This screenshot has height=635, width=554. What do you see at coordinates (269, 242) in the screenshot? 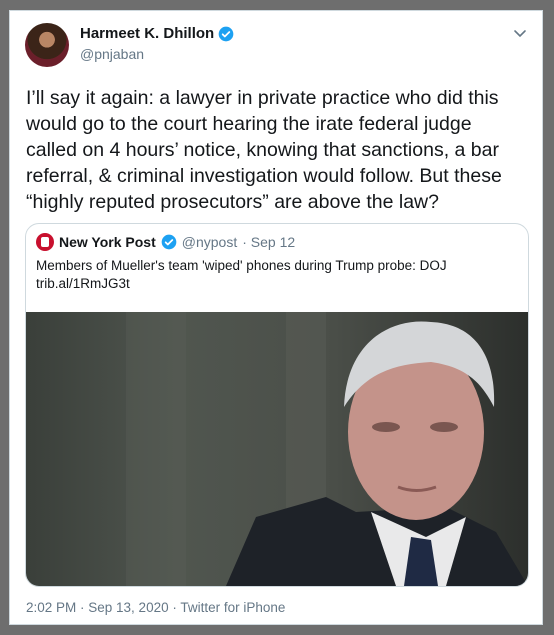
I see `quoted-date: · Sep 12` at bounding box center [269, 242].